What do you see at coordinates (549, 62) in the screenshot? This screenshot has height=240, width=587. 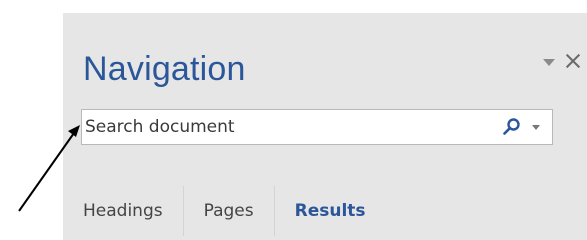 I see `pane-options-icon` at bounding box center [549, 62].